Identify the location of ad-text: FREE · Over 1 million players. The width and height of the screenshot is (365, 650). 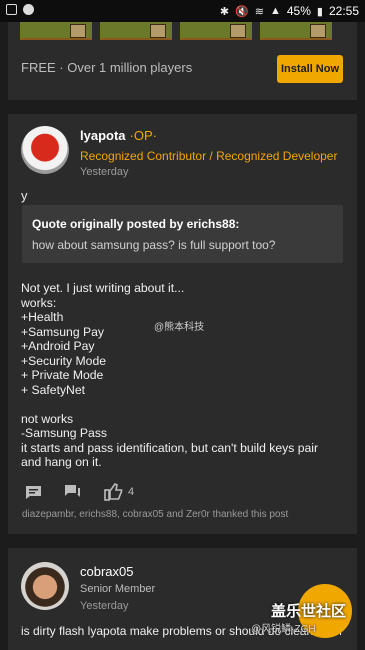
(107, 67).